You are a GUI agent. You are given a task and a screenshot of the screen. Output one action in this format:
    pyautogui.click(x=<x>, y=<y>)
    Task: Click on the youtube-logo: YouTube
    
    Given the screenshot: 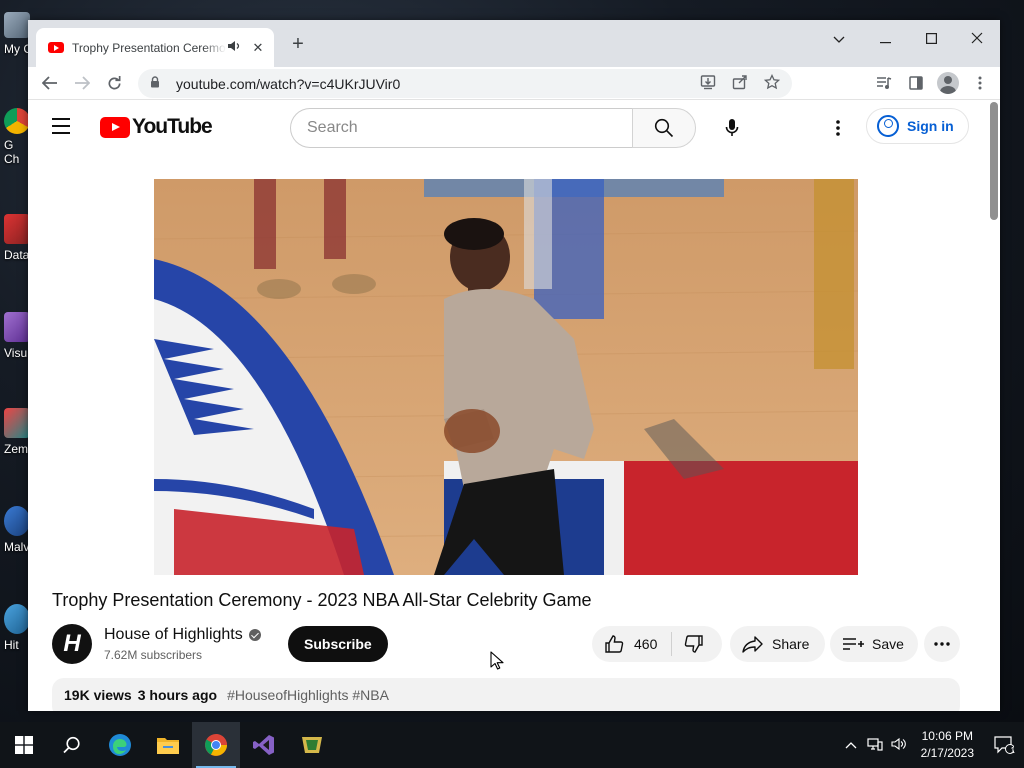 What is the action you would take?
    pyautogui.click(x=156, y=126)
    